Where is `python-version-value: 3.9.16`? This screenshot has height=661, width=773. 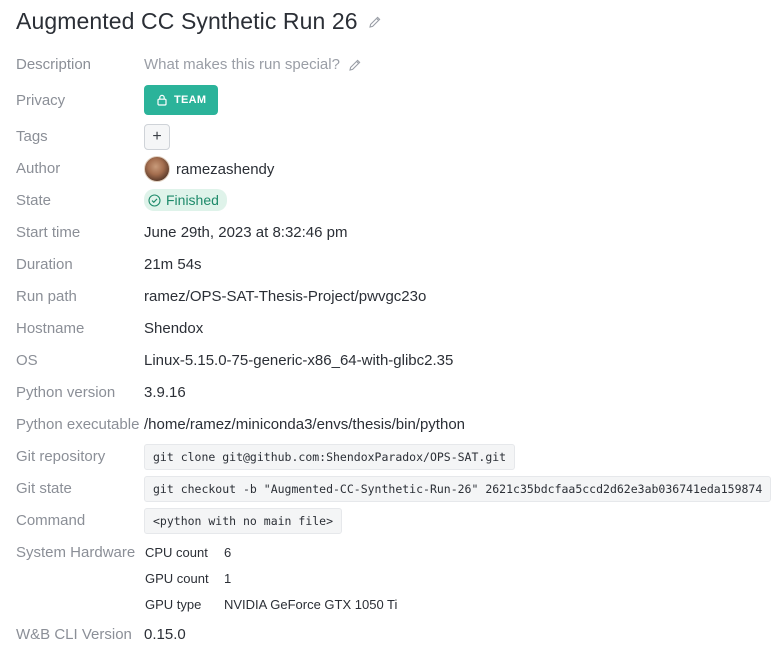
python-version-value: 3.9.16 is located at coordinates (165, 392).